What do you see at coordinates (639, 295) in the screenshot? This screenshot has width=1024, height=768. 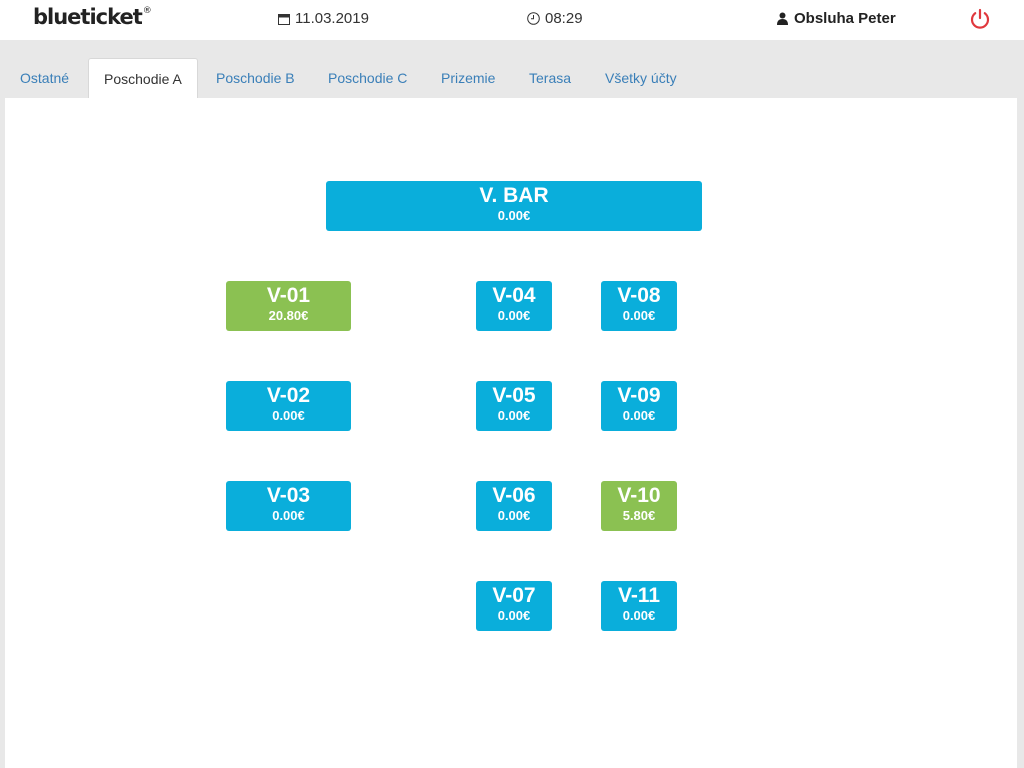 I see `table-name: V-08` at bounding box center [639, 295].